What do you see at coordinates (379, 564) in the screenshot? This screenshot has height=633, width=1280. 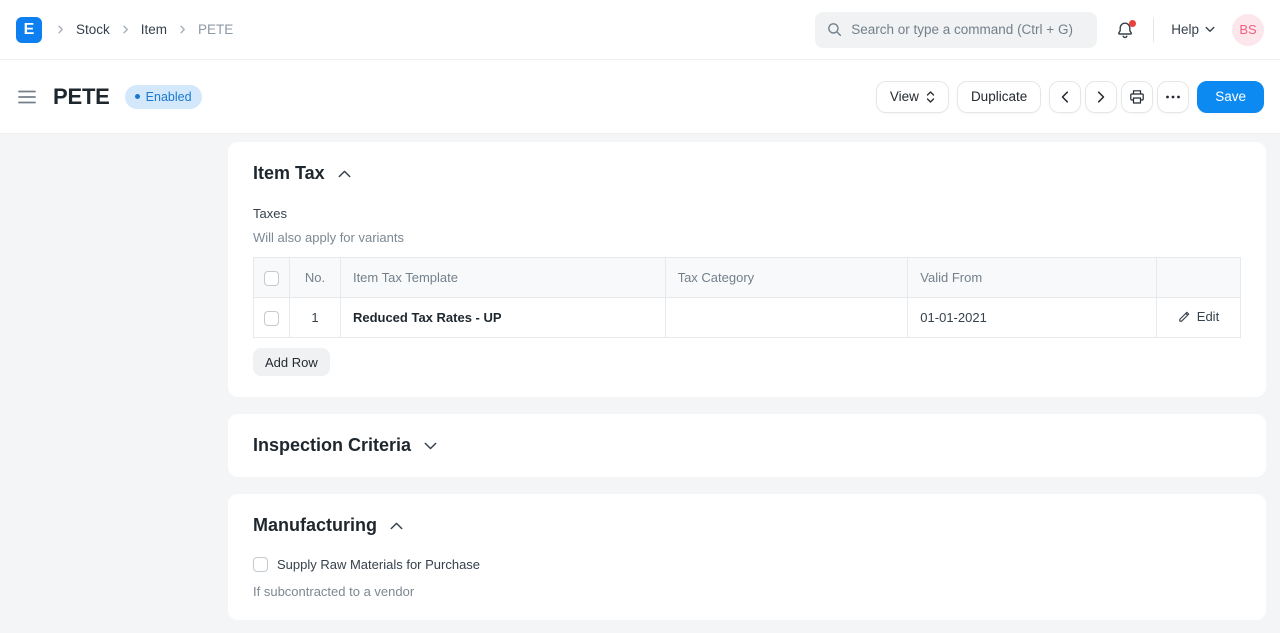 I see `supply-raw-materials-label: Supply Raw Materials for Purchase` at bounding box center [379, 564].